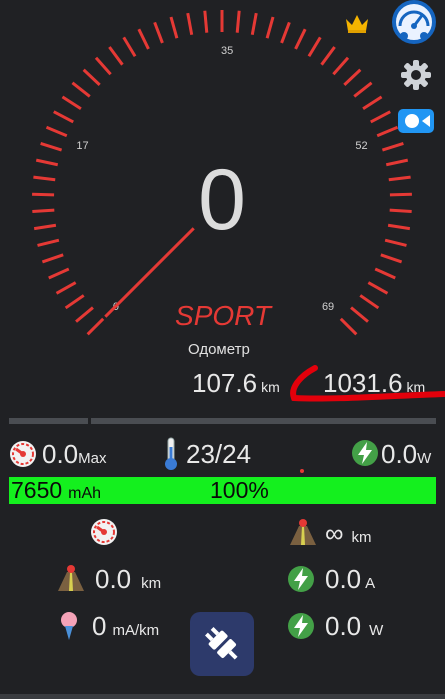 This screenshot has width=445, height=699. What do you see at coordinates (348, 535) in the screenshot?
I see `range-readout: ∞ km` at bounding box center [348, 535].